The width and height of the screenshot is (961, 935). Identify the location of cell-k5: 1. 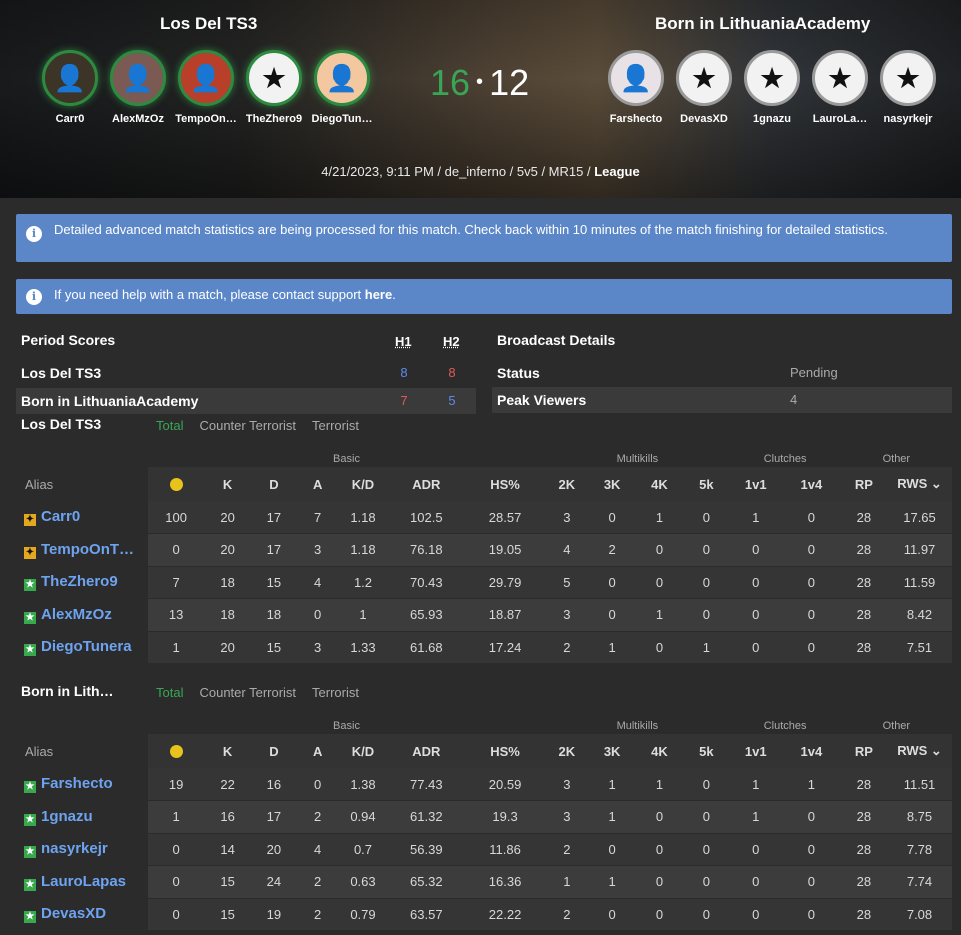
(706, 647).